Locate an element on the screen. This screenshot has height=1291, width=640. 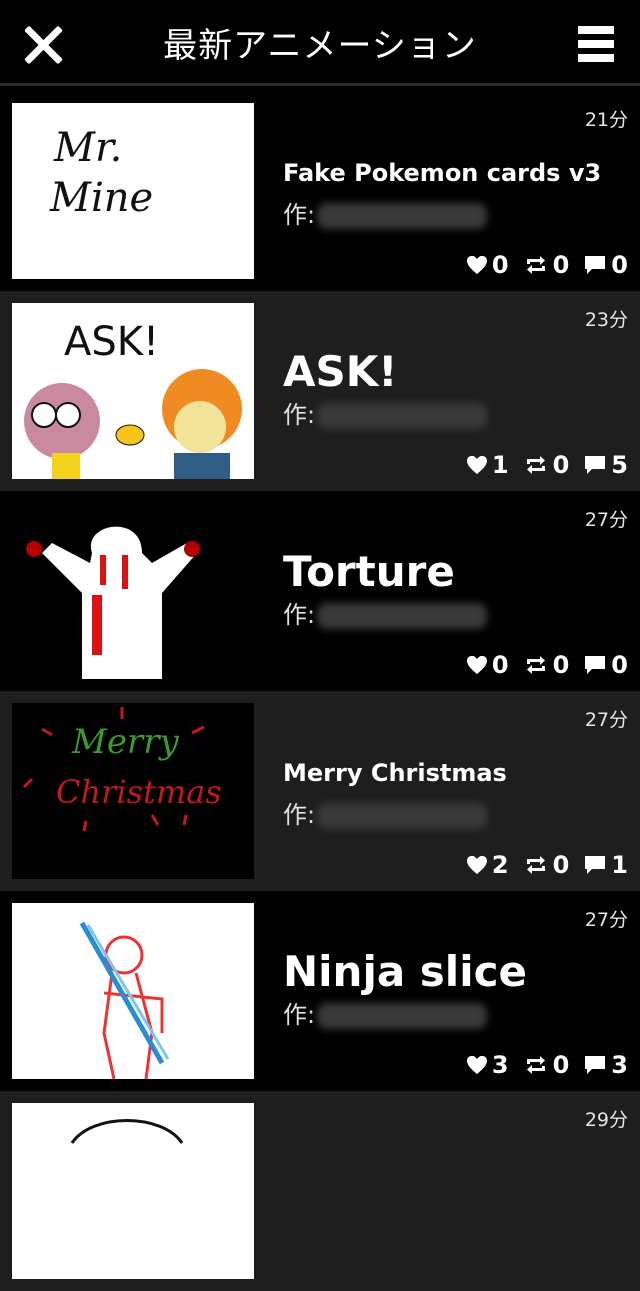
svg-text: Mine is located at coordinates (101, 198).